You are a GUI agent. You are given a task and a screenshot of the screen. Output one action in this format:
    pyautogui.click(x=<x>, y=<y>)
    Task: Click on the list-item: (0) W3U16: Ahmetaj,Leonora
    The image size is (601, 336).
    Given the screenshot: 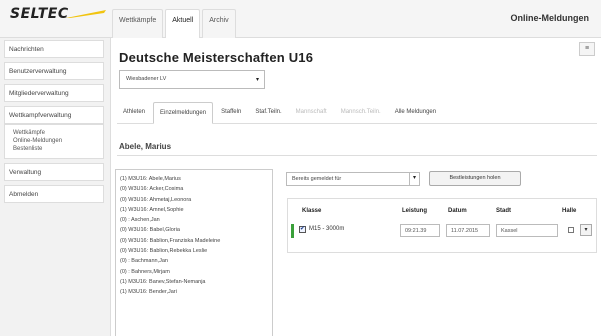 What is the action you would take?
    pyautogui.click(x=196, y=200)
    